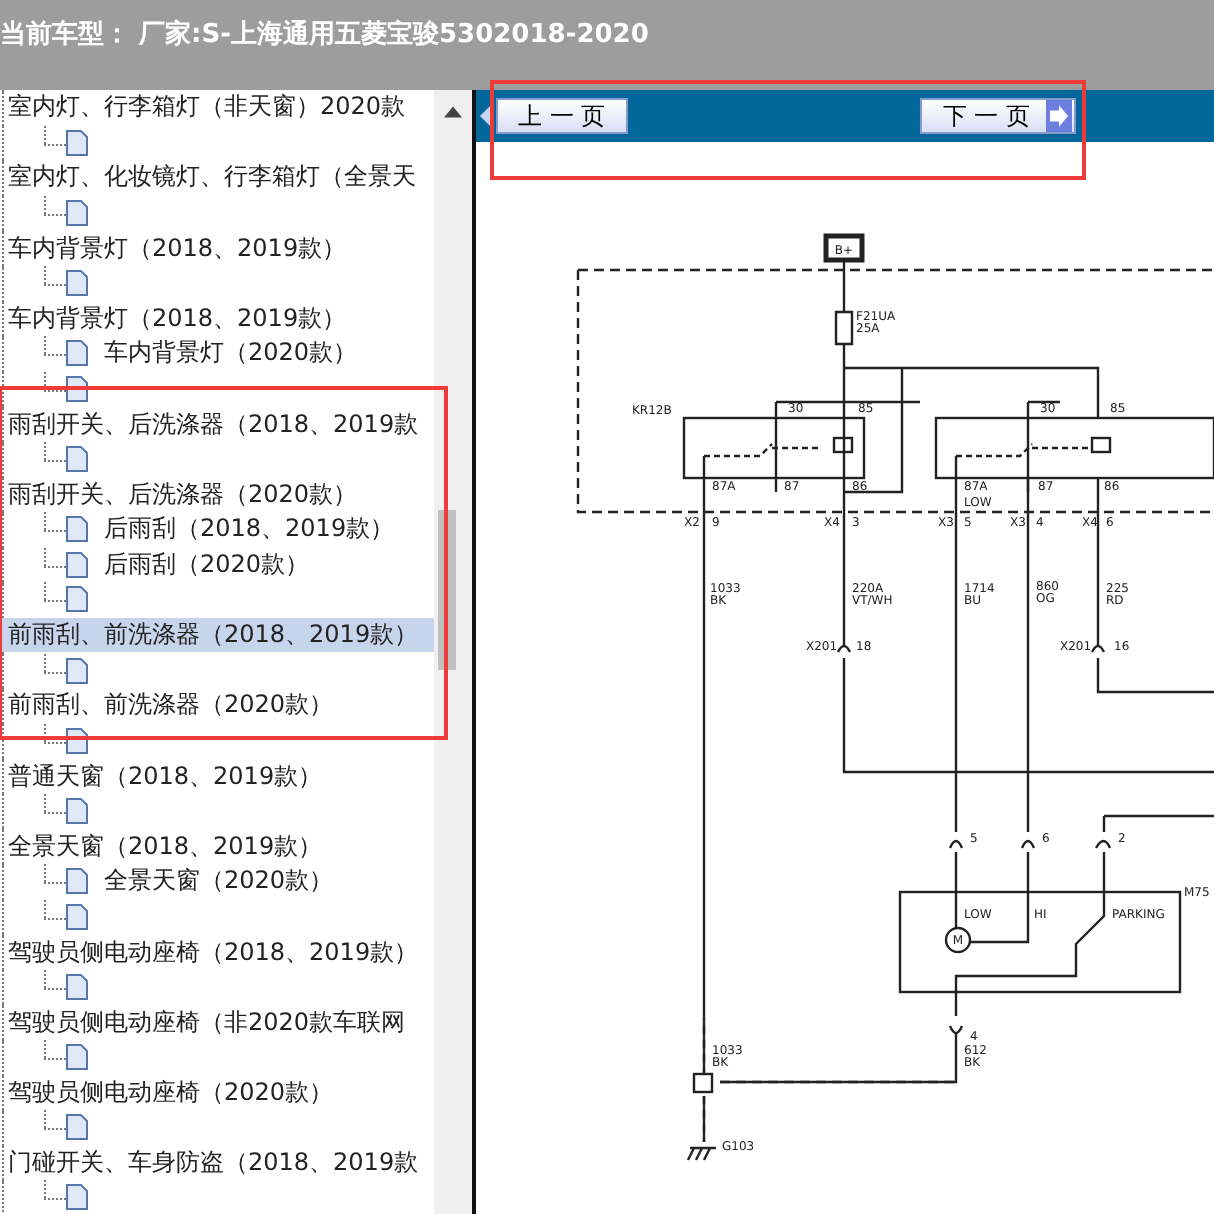 This screenshot has height=1214, width=1214. What do you see at coordinates (163, 846) in the screenshot?
I see `tree-item: 全景天窗（2018、2019款）` at bounding box center [163, 846].